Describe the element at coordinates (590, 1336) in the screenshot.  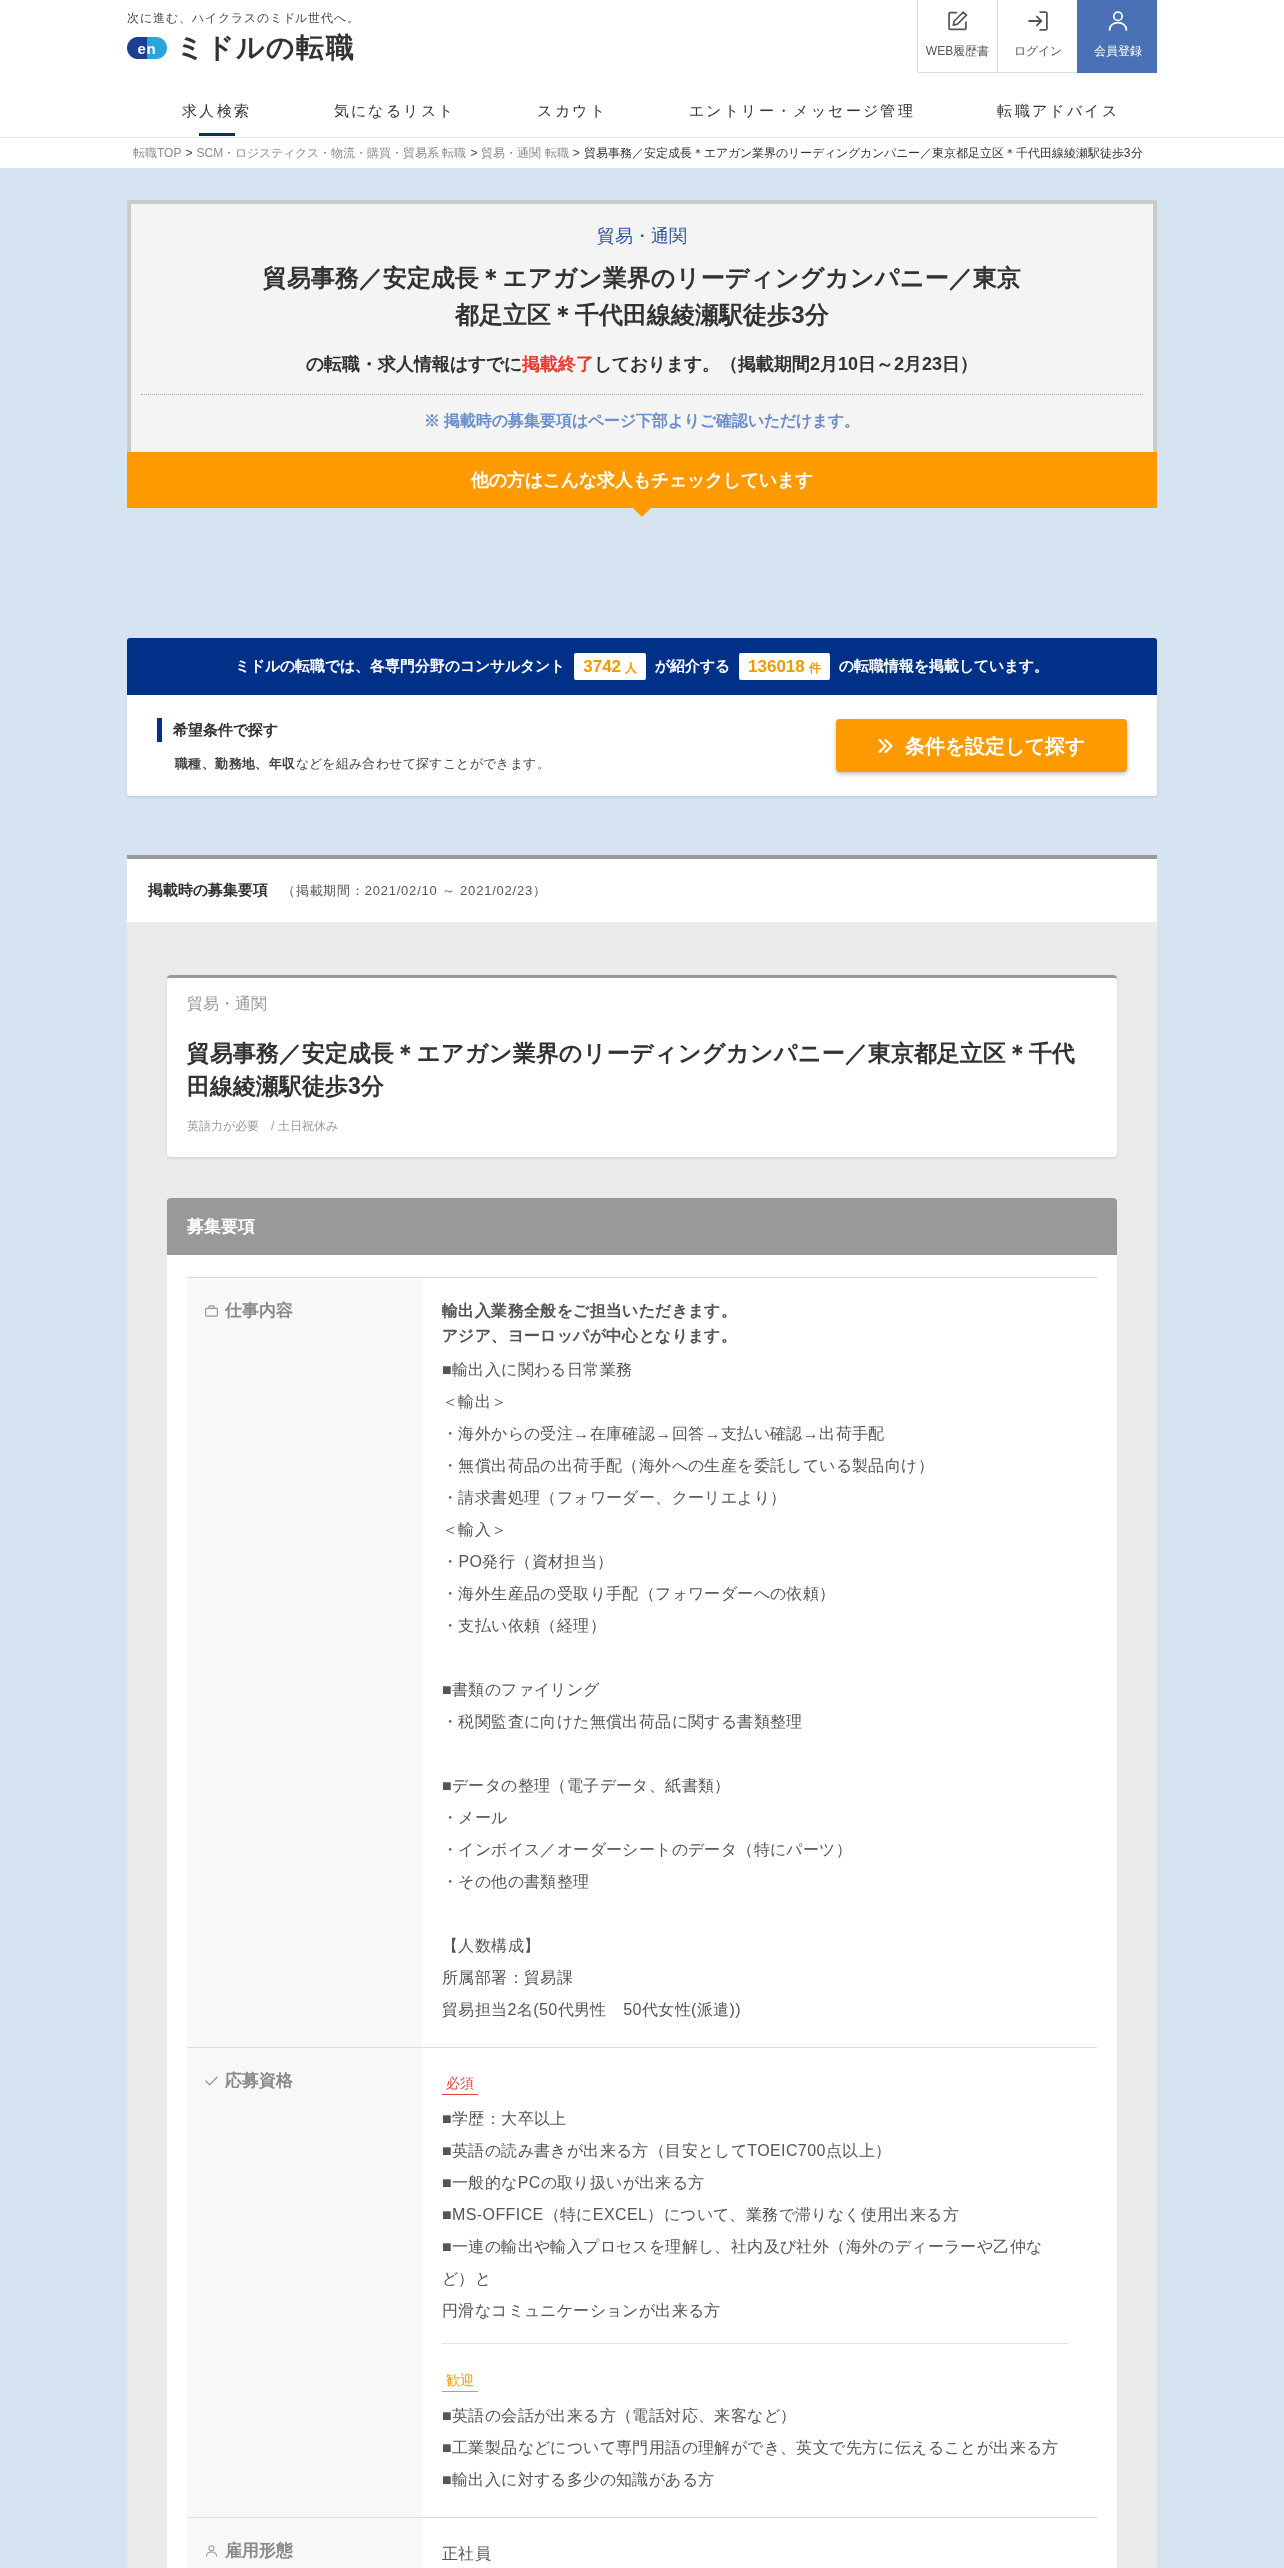
I see `lead-text: アジア、ヨーロッパが中心となります。` at that location.